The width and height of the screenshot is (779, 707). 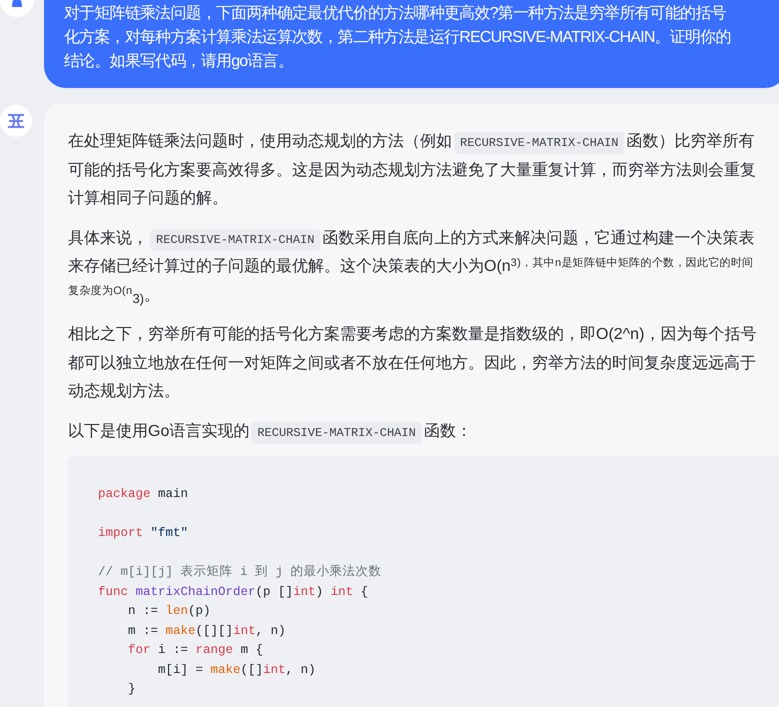 I want to click on paragraph: 在处理矩阵链乘法问题时，使用动态规划的方法（例如 RECURSIVE-MATRIX-CHAIN 函数）比穷举所有可能的括号化方案要高效得多。这是因为动态规划方法避免了大量重复计算，而穷举方法则会重复计算相同子问题的解。, so click(x=412, y=170).